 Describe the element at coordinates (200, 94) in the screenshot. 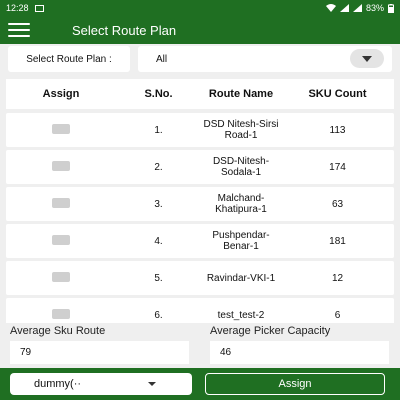

I see `table-header: Assign S.No. Route Name SKU Count` at that location.